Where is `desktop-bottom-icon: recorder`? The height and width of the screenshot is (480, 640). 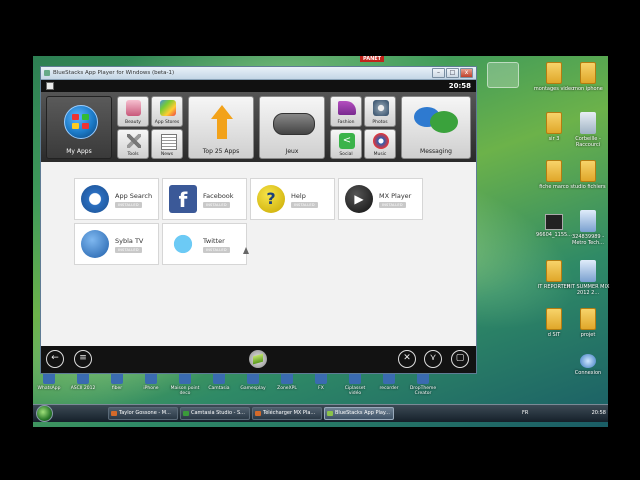 desktop-bottom-icon: recorder is located at coordinates (389, 381).